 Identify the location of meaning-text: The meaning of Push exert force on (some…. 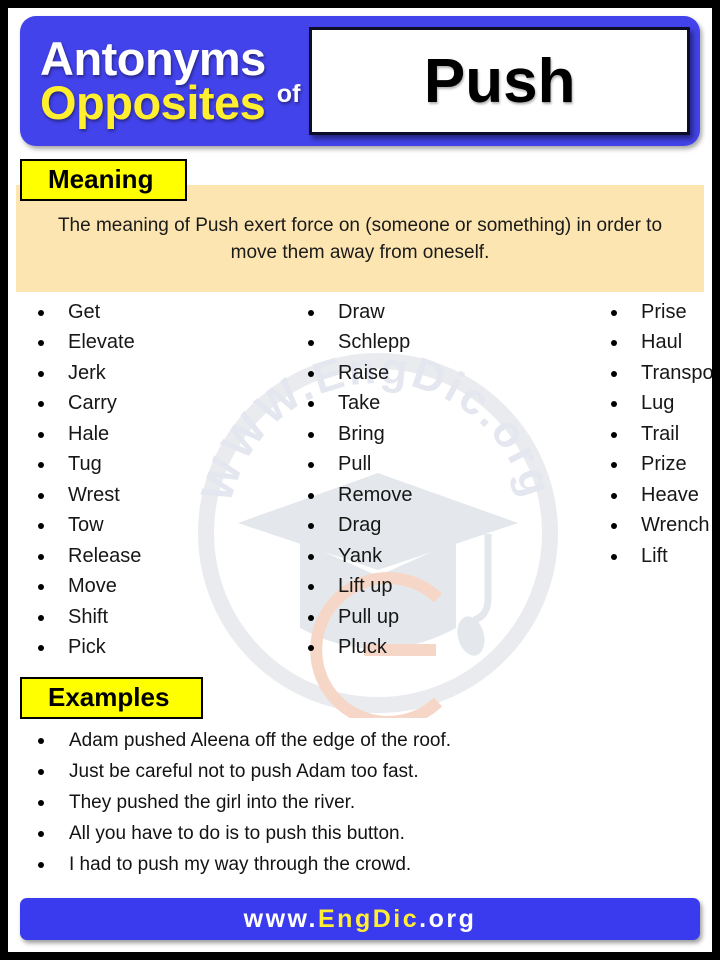
(360, 239).